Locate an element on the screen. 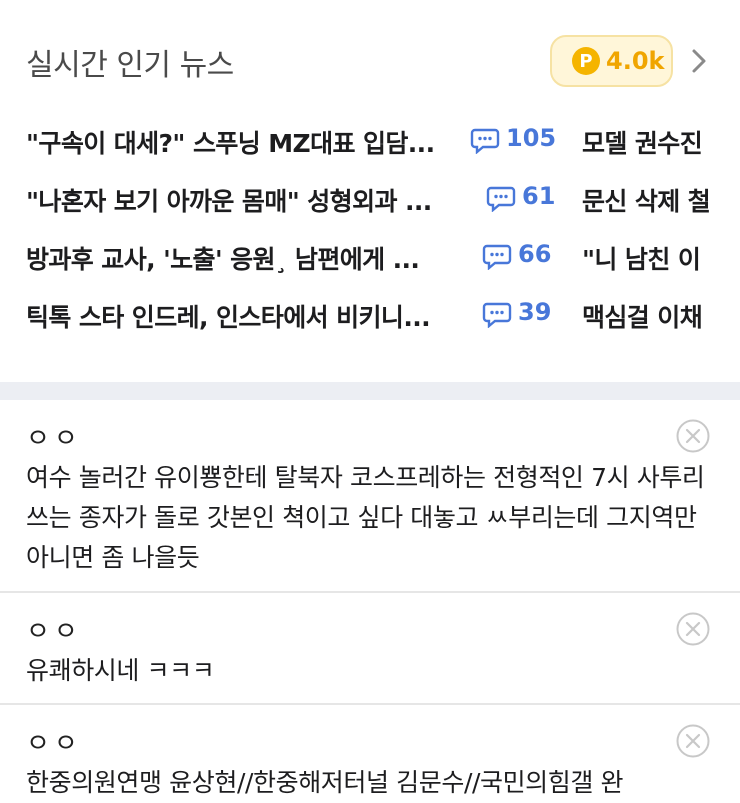 The width and height of the screenshot is (740, 803). comment-count: 105 is located at coordinates (531, 138).